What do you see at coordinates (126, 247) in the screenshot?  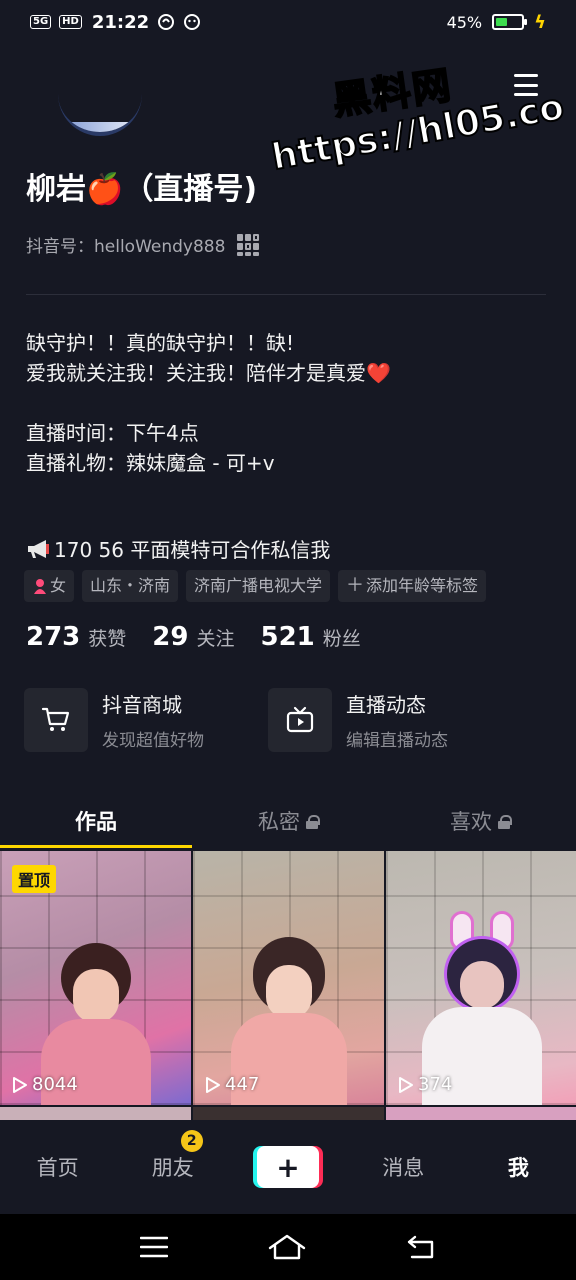 I see `douyin-id: 抖音号：helloWendy888` at bounding box center [126, 247].